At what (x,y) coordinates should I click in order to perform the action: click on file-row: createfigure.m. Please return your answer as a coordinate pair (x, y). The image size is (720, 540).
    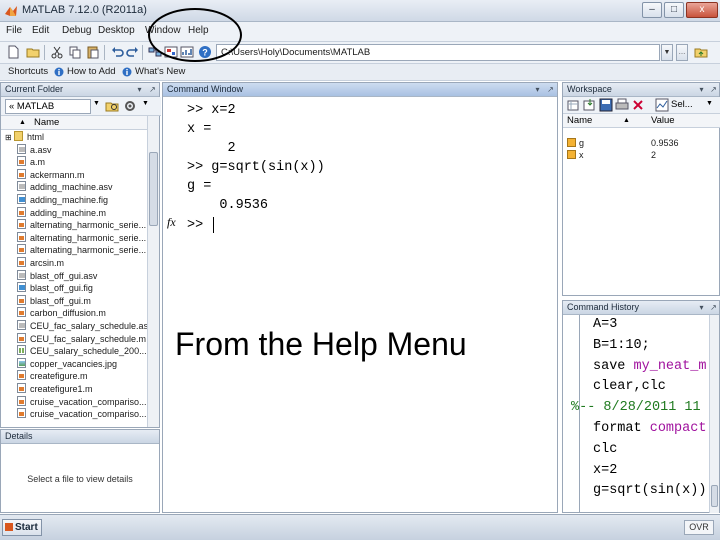
    Looking at the image, I should click on (52, 376).